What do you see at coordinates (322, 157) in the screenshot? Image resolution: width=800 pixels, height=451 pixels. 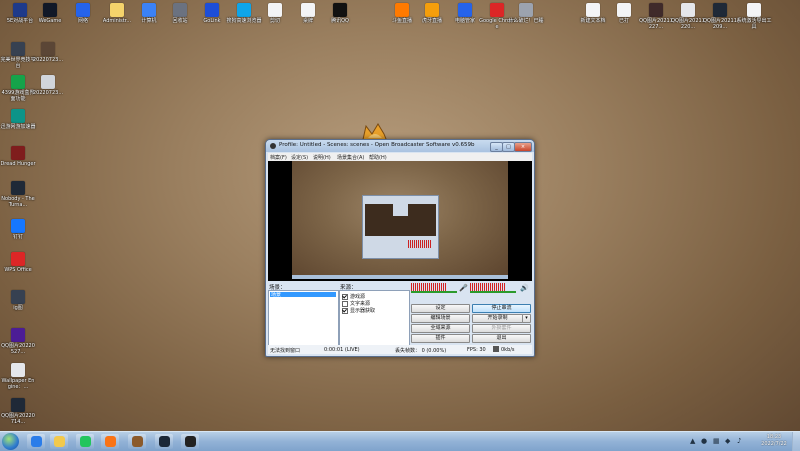 I see `menu-help-desc: 说明(H)` at bounding box center [322, 157].